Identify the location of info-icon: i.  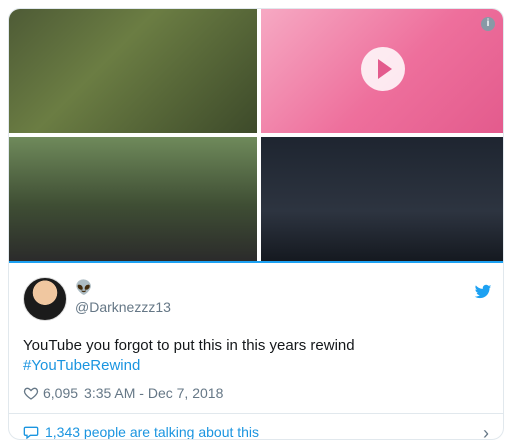
(488, 24).